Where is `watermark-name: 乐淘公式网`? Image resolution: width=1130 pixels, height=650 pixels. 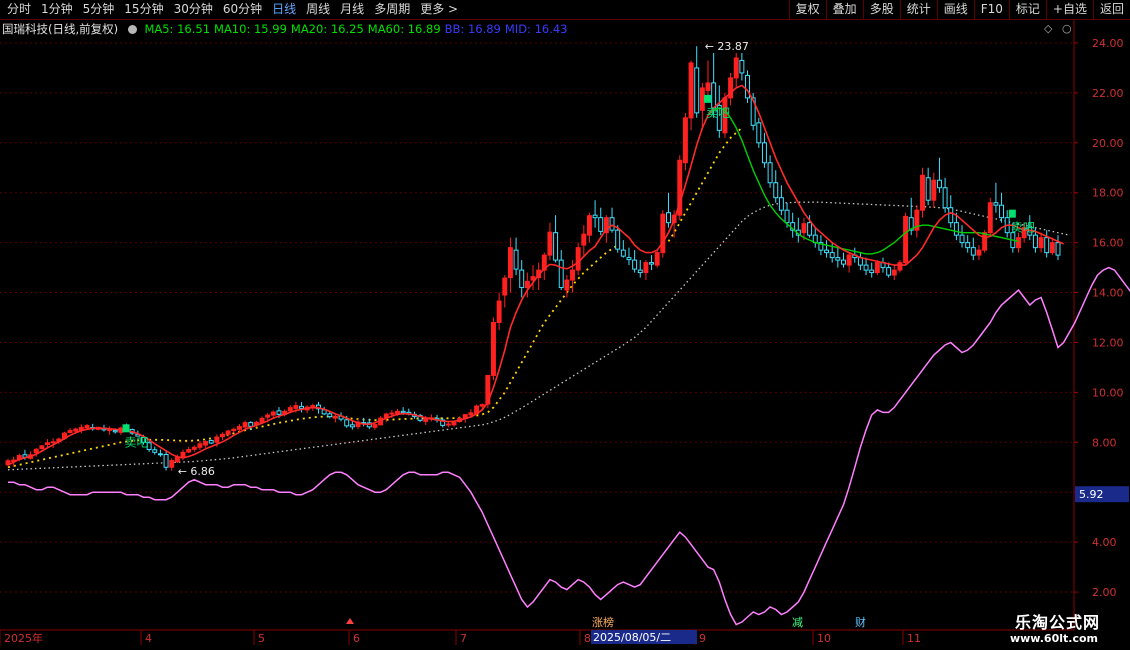 watermark-name: 乐淘公式网 is located at coordinates (1057, 622).